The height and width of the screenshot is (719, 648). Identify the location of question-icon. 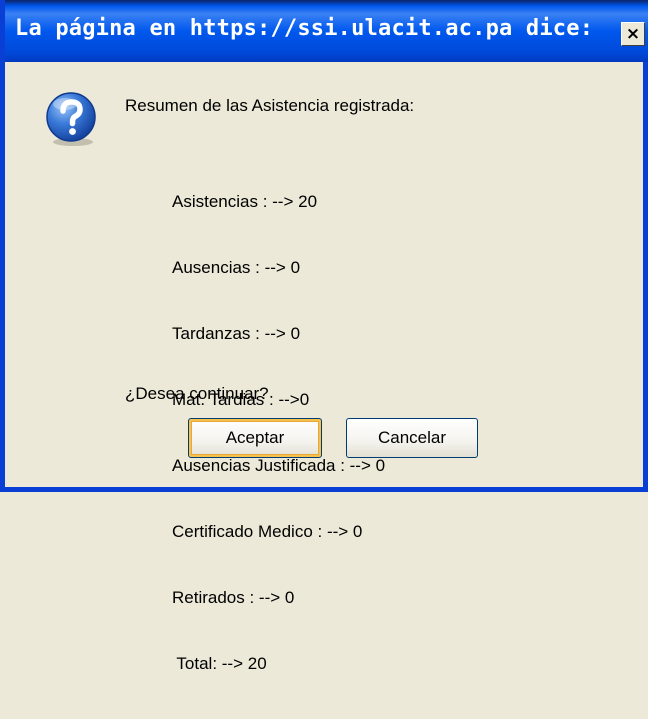
(71, 119).